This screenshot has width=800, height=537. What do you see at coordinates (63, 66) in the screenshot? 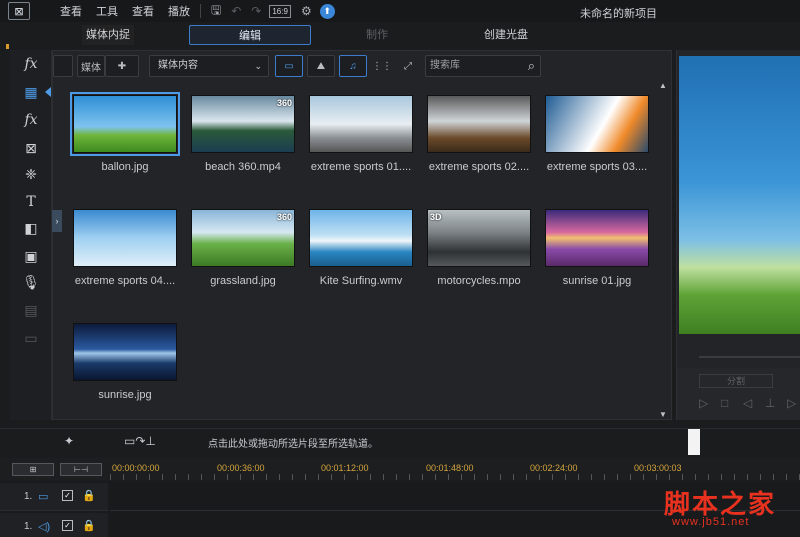
I see `library-left-button` at bounding box center [63, 66].